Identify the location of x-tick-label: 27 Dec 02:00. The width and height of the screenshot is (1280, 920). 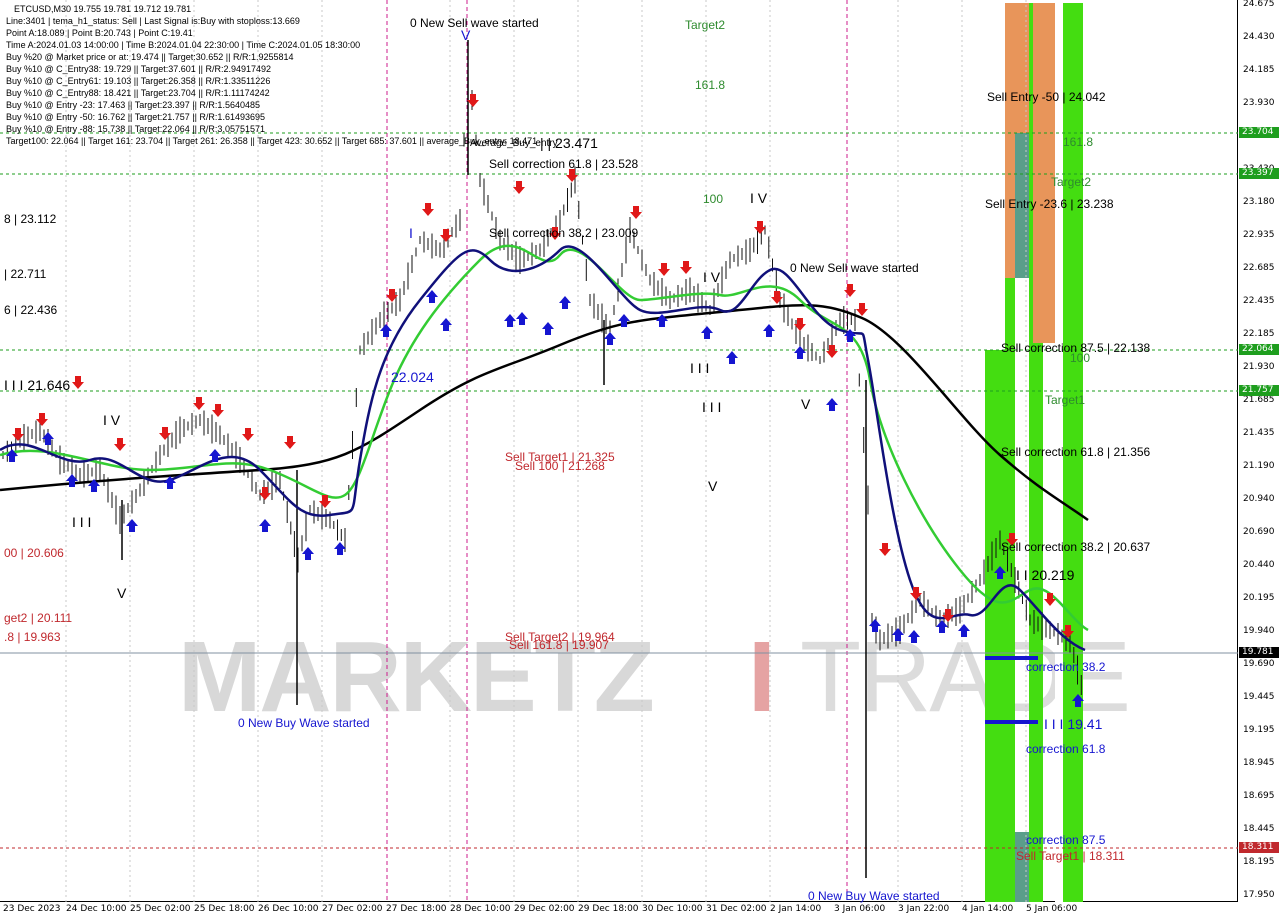
(352, 909).